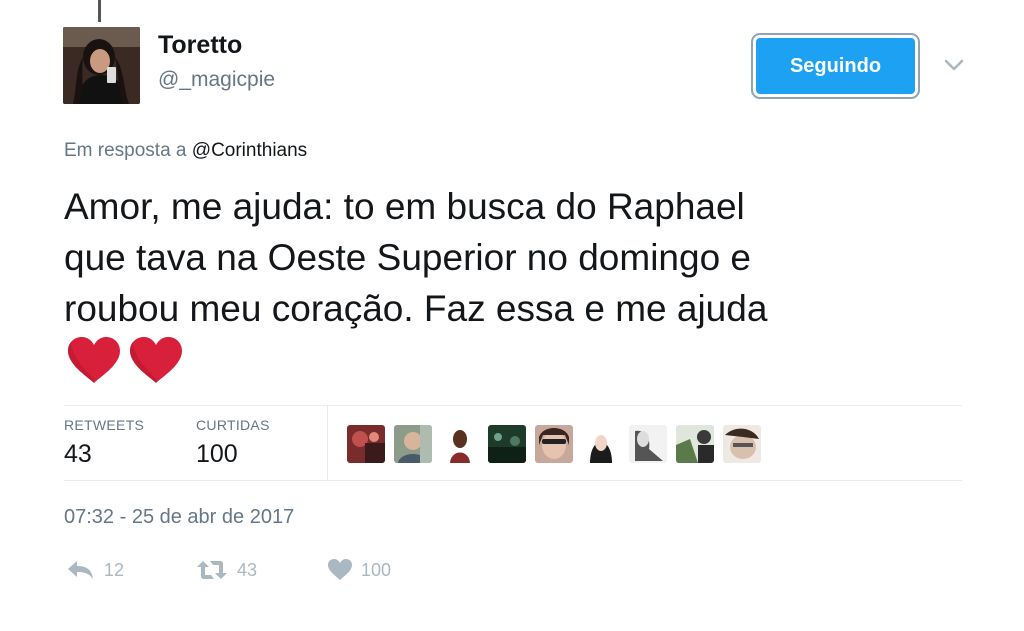 The width and height of the screenshot is (1024, 631). Describe the element at coordinates (376, 569) in the screenshot. I see `like-count: 100` at that location.